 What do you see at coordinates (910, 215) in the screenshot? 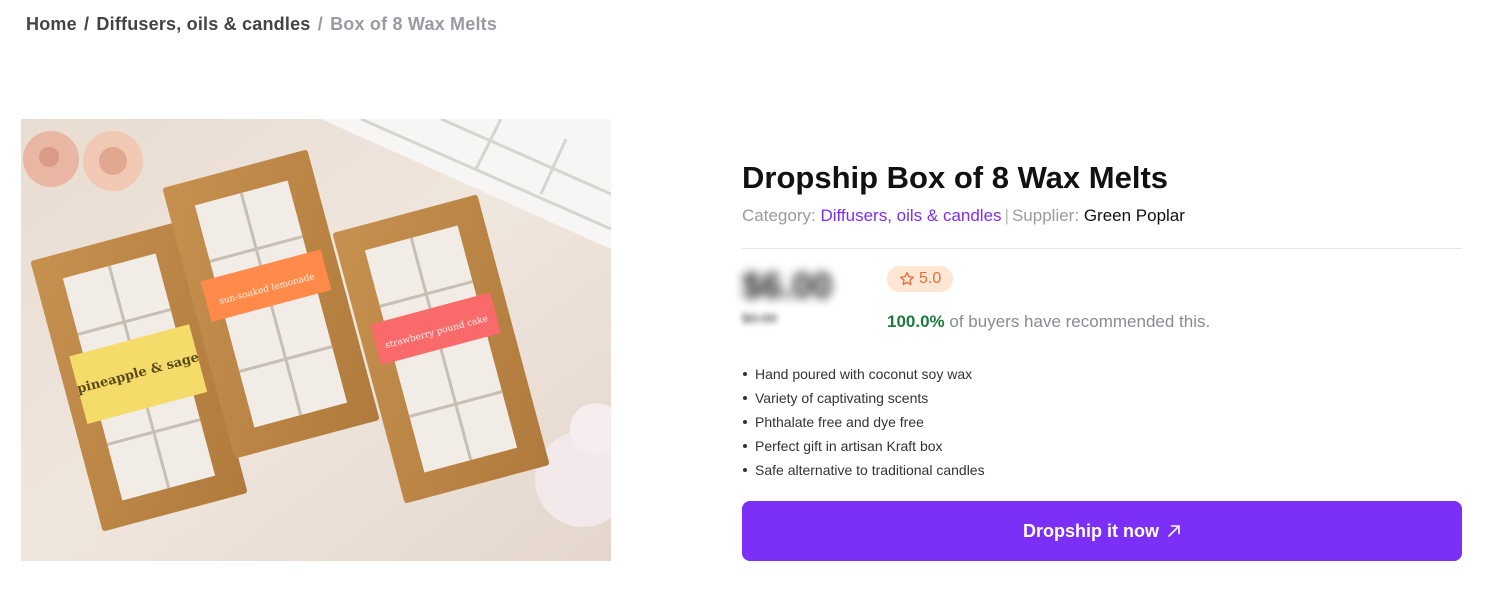
I see `category-link: Diffusers, oils & candles` at bounding box center [910, 215].